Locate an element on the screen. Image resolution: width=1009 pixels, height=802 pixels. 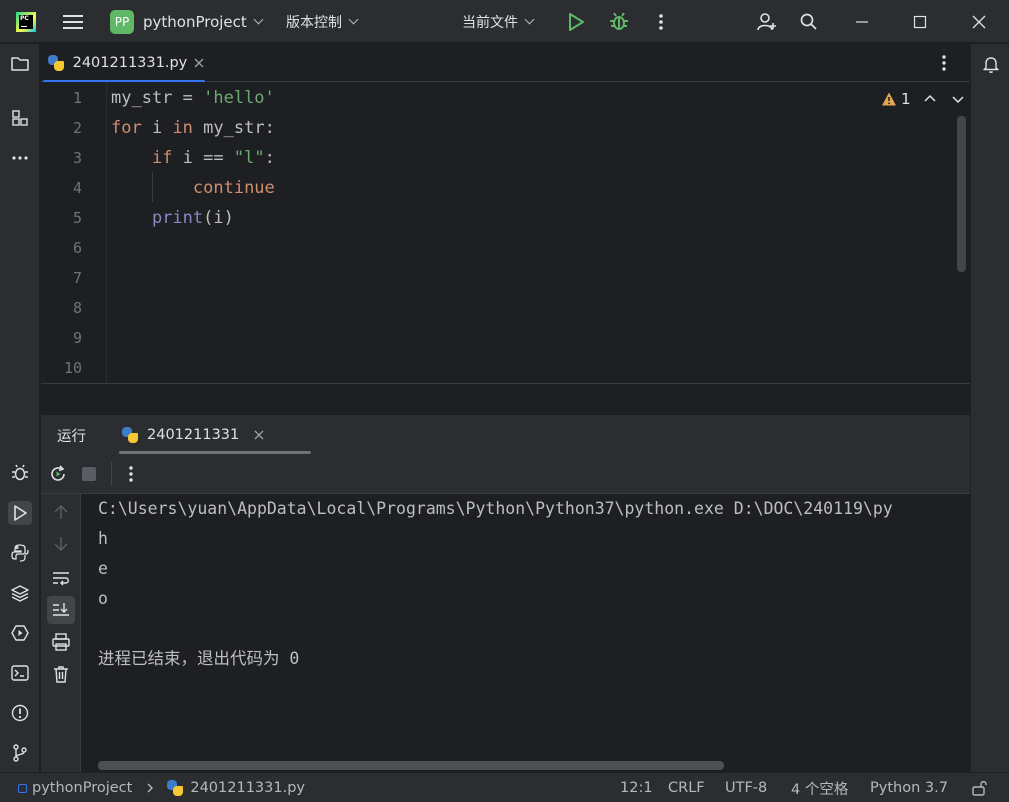
project-tool-button is located at coordinates (20, 64).